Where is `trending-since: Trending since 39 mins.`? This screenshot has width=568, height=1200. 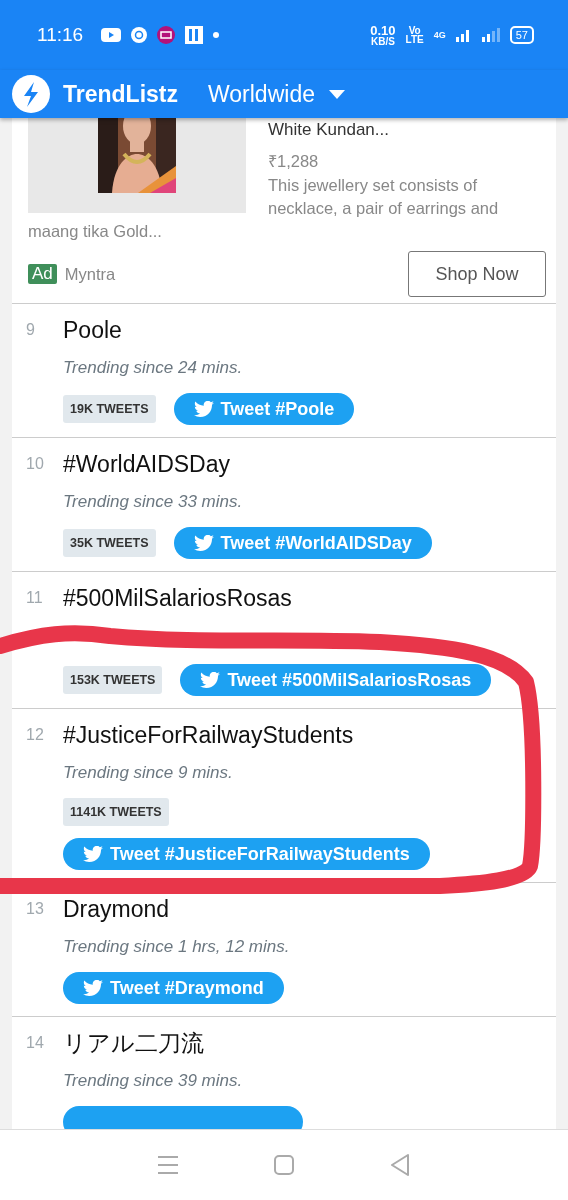
trending-since: Trending since 39 mins. is located at coordinates (153, 1081).